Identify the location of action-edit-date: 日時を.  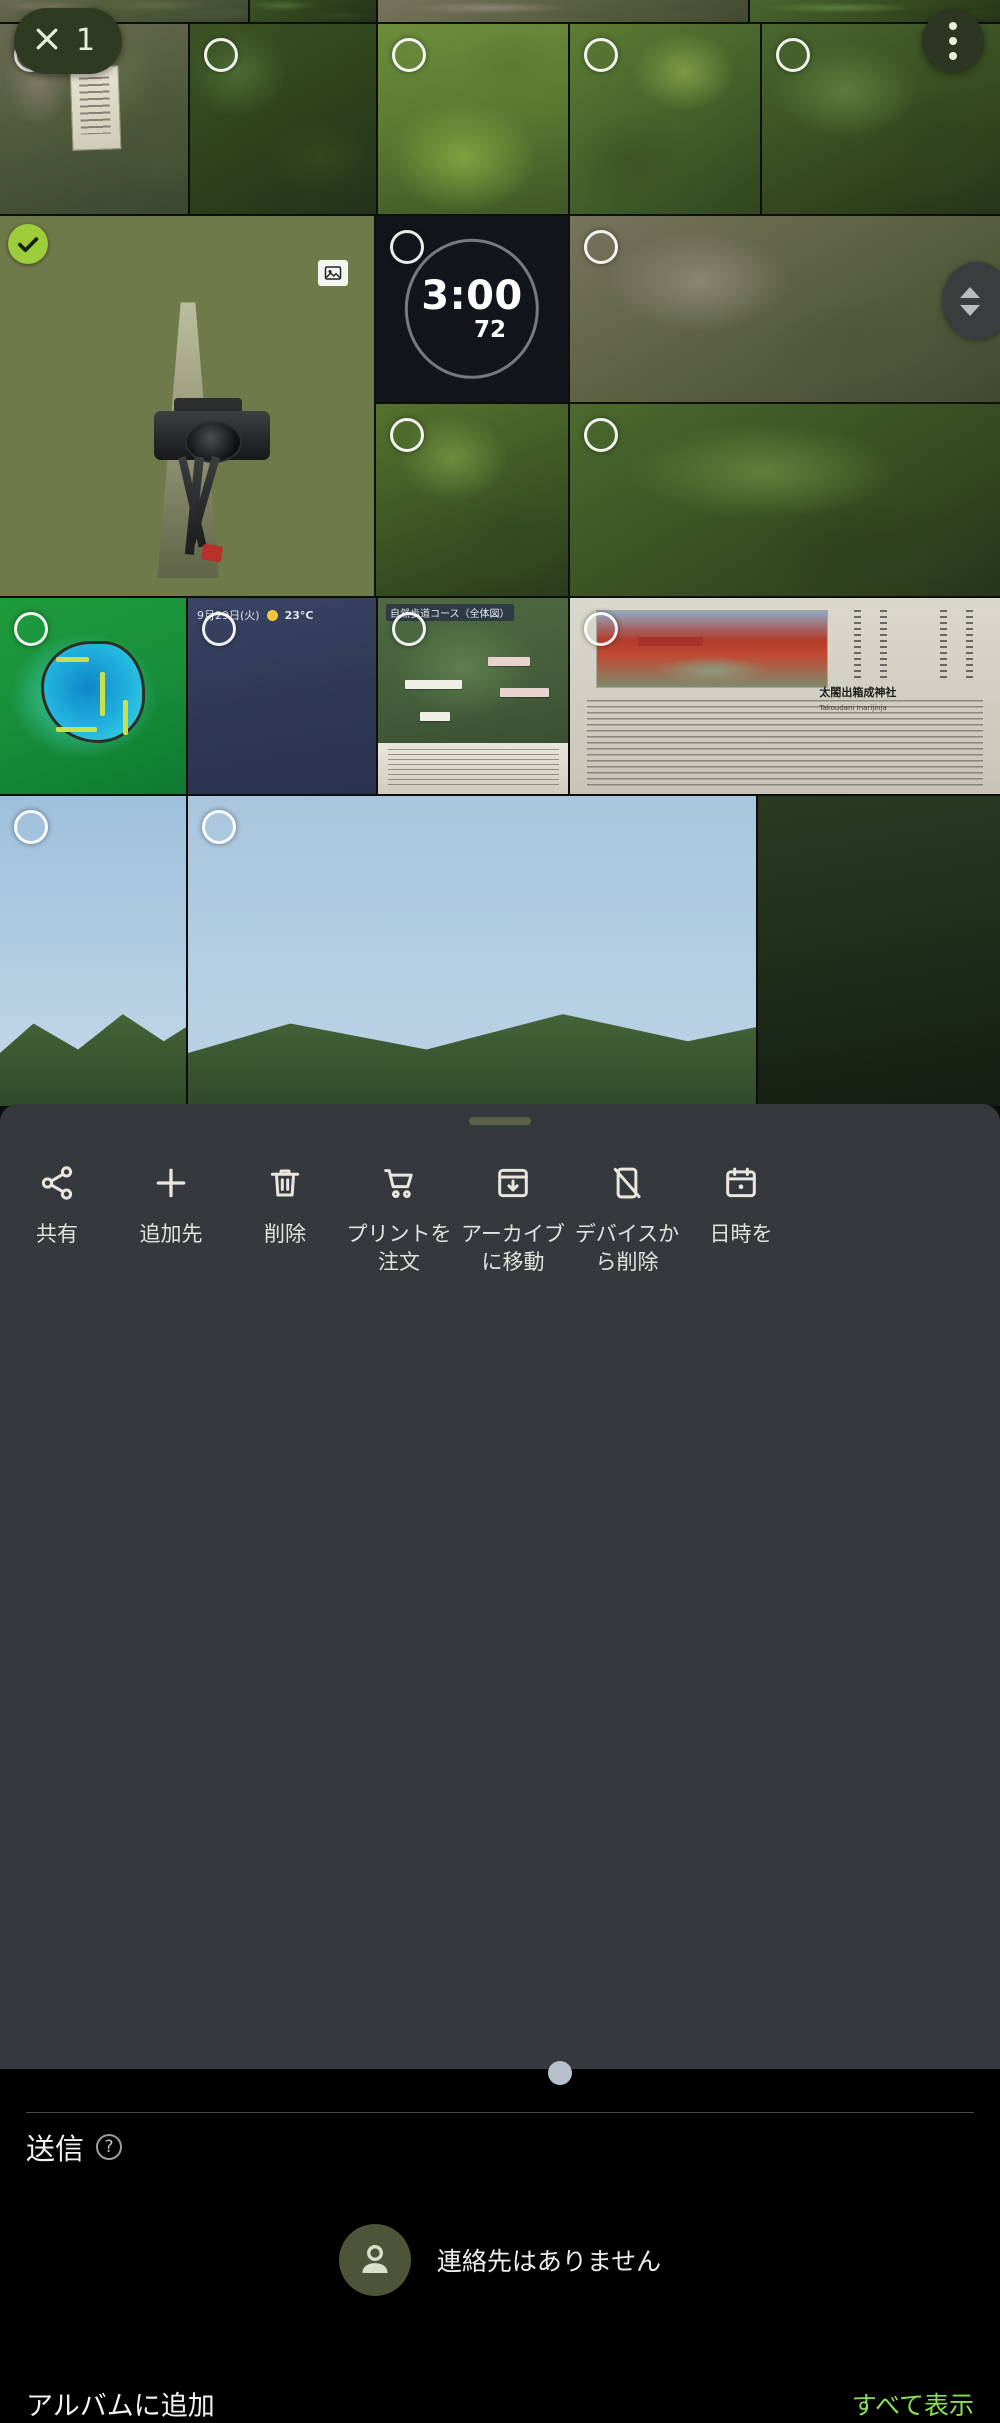
(741, 1195).